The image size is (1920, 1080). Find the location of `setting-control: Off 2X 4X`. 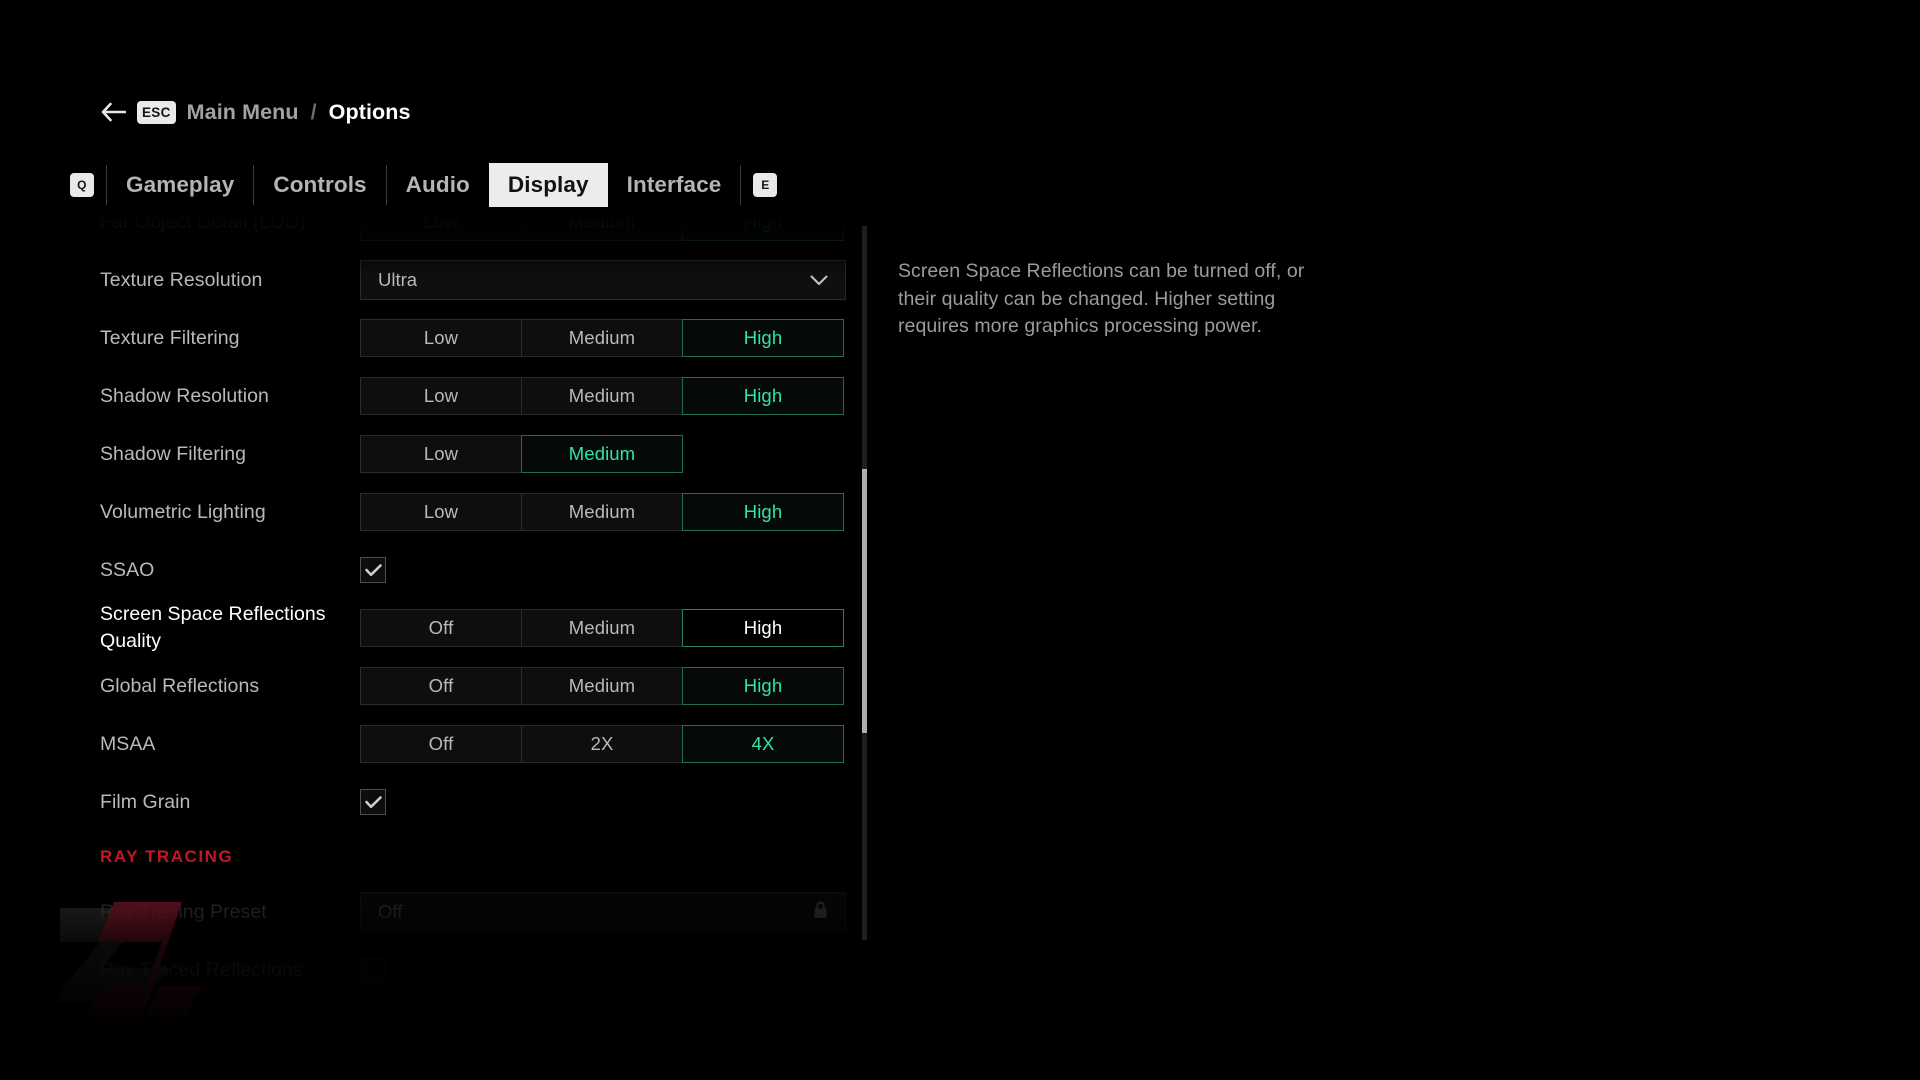

setting-control: Off 2X 4X is located at coordinates (602, 744).